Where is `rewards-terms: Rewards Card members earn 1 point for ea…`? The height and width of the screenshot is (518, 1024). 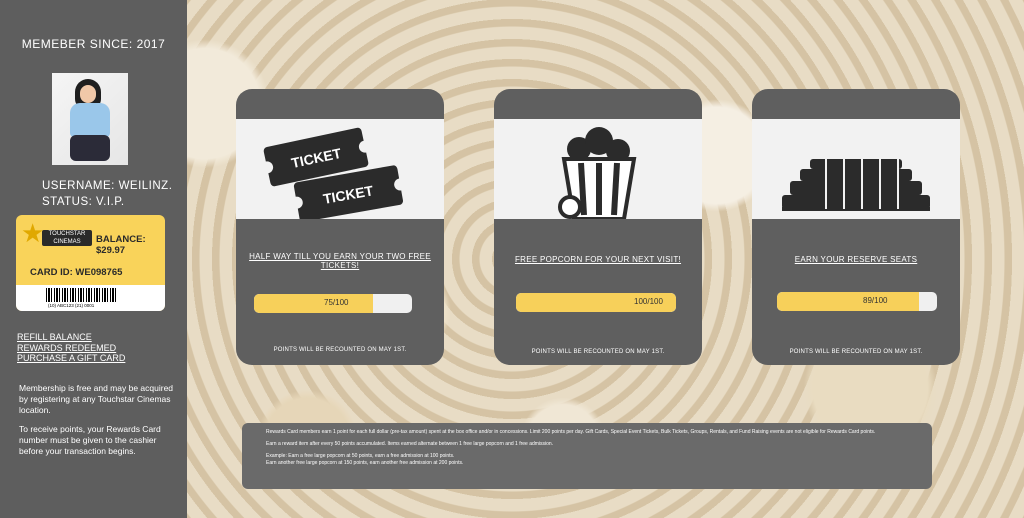 rewards-terms: Rewards Card members earn 1 point for ea… is located at coordinates (587, 456).